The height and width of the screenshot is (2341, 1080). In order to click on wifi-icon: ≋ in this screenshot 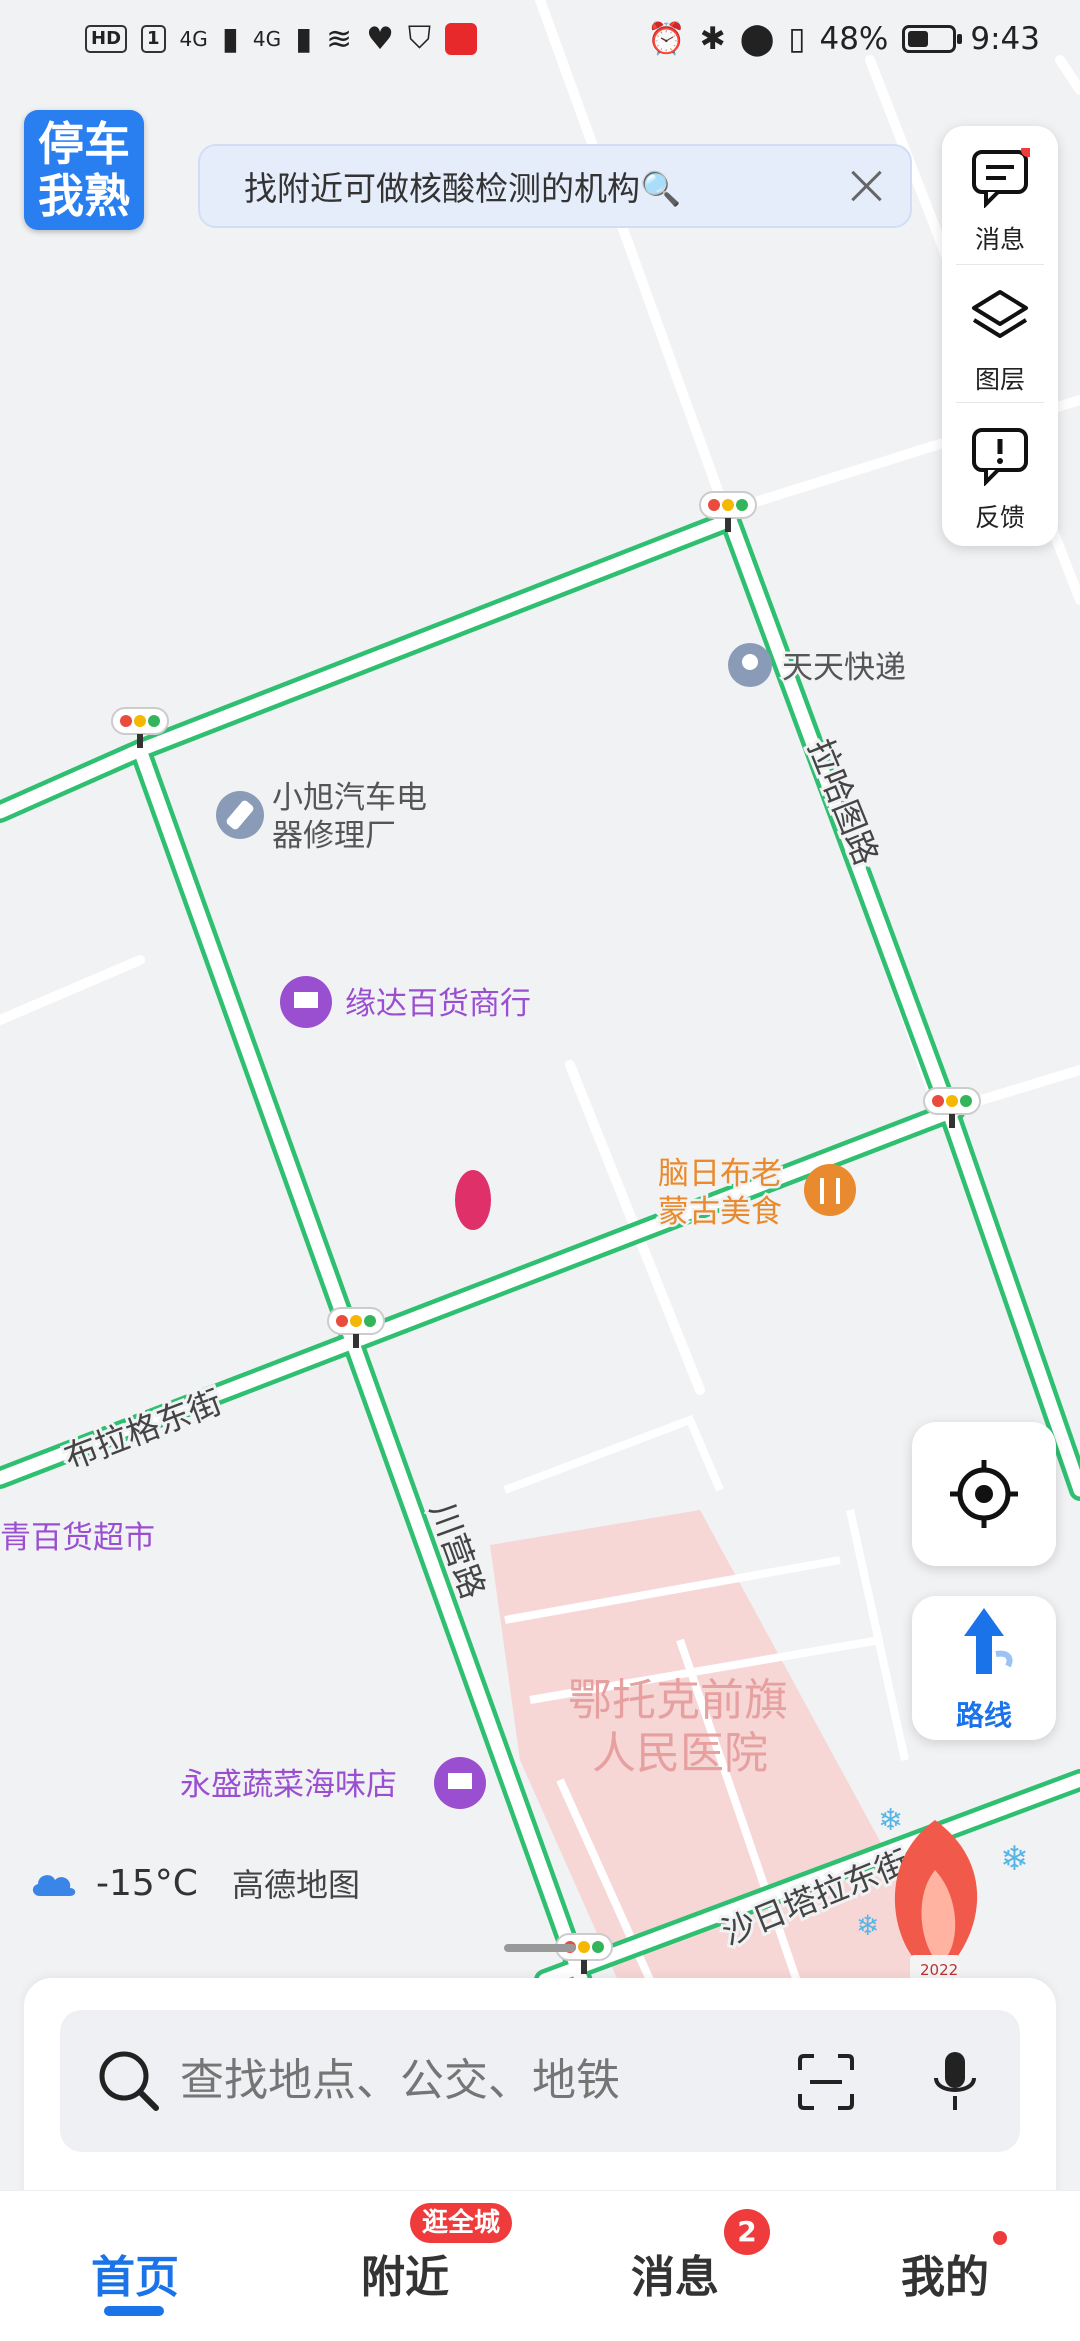, I will do `click(339, 38)`.